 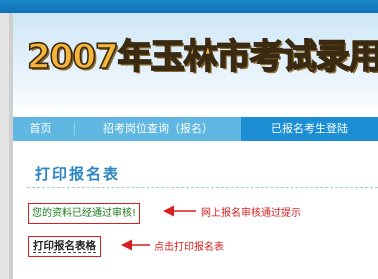 What do you see at coordinates (78, 174) in the screenshot?
I see `page-title: 打印报名表` at bounding box center [78, 174].